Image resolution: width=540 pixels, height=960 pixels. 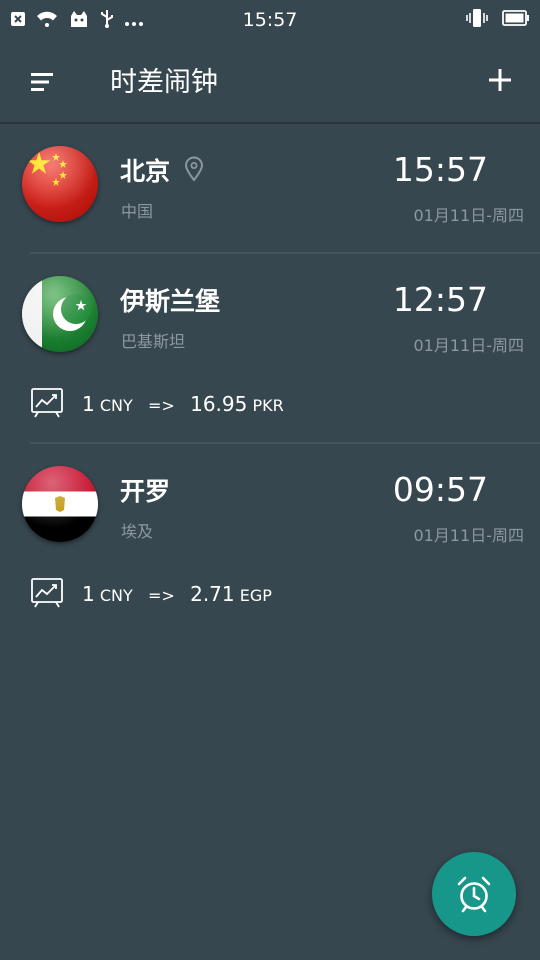 What do you see at coordinates (270, 81) in the screenshot?
I see `app-toolbar: 时差闹钟` at bounding box center [270, 81].